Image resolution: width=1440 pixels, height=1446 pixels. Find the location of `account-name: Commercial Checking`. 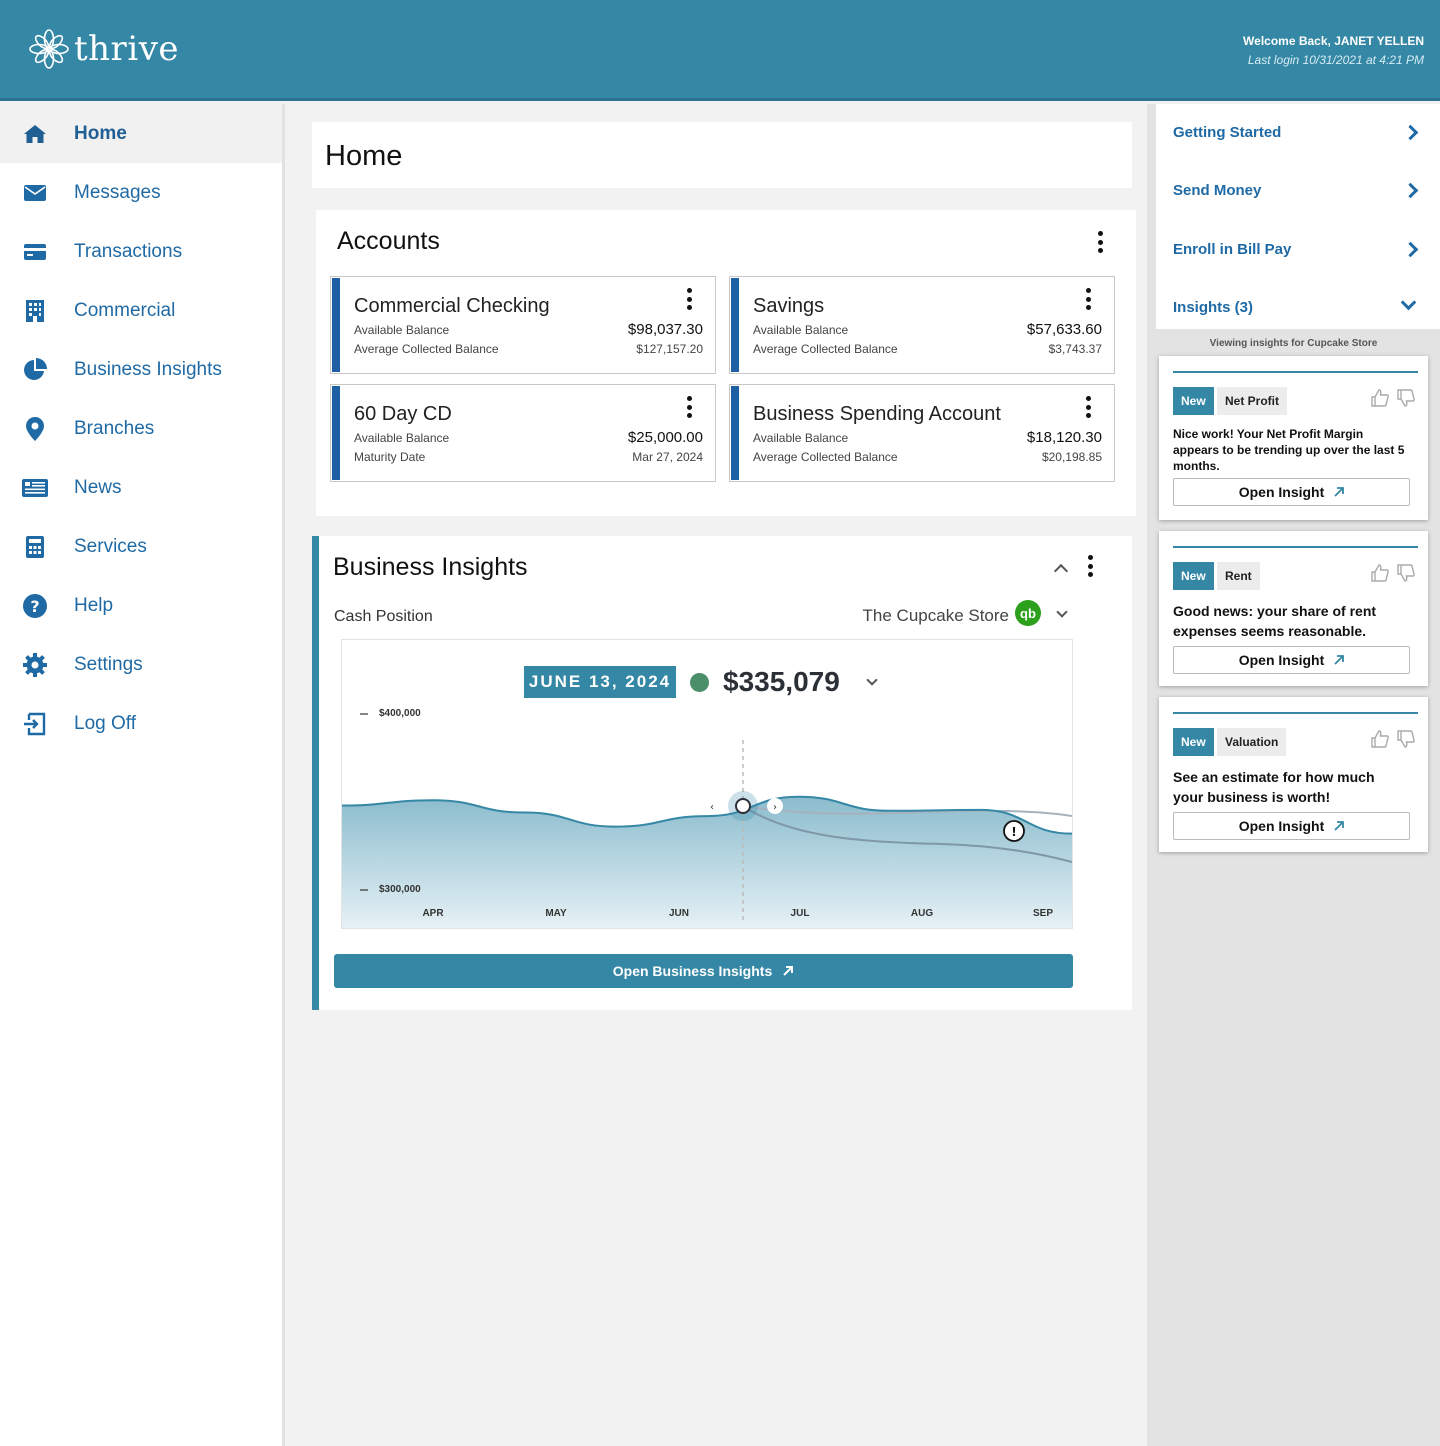

account-name: Commercial Checking is located at coordinates (452, 306).